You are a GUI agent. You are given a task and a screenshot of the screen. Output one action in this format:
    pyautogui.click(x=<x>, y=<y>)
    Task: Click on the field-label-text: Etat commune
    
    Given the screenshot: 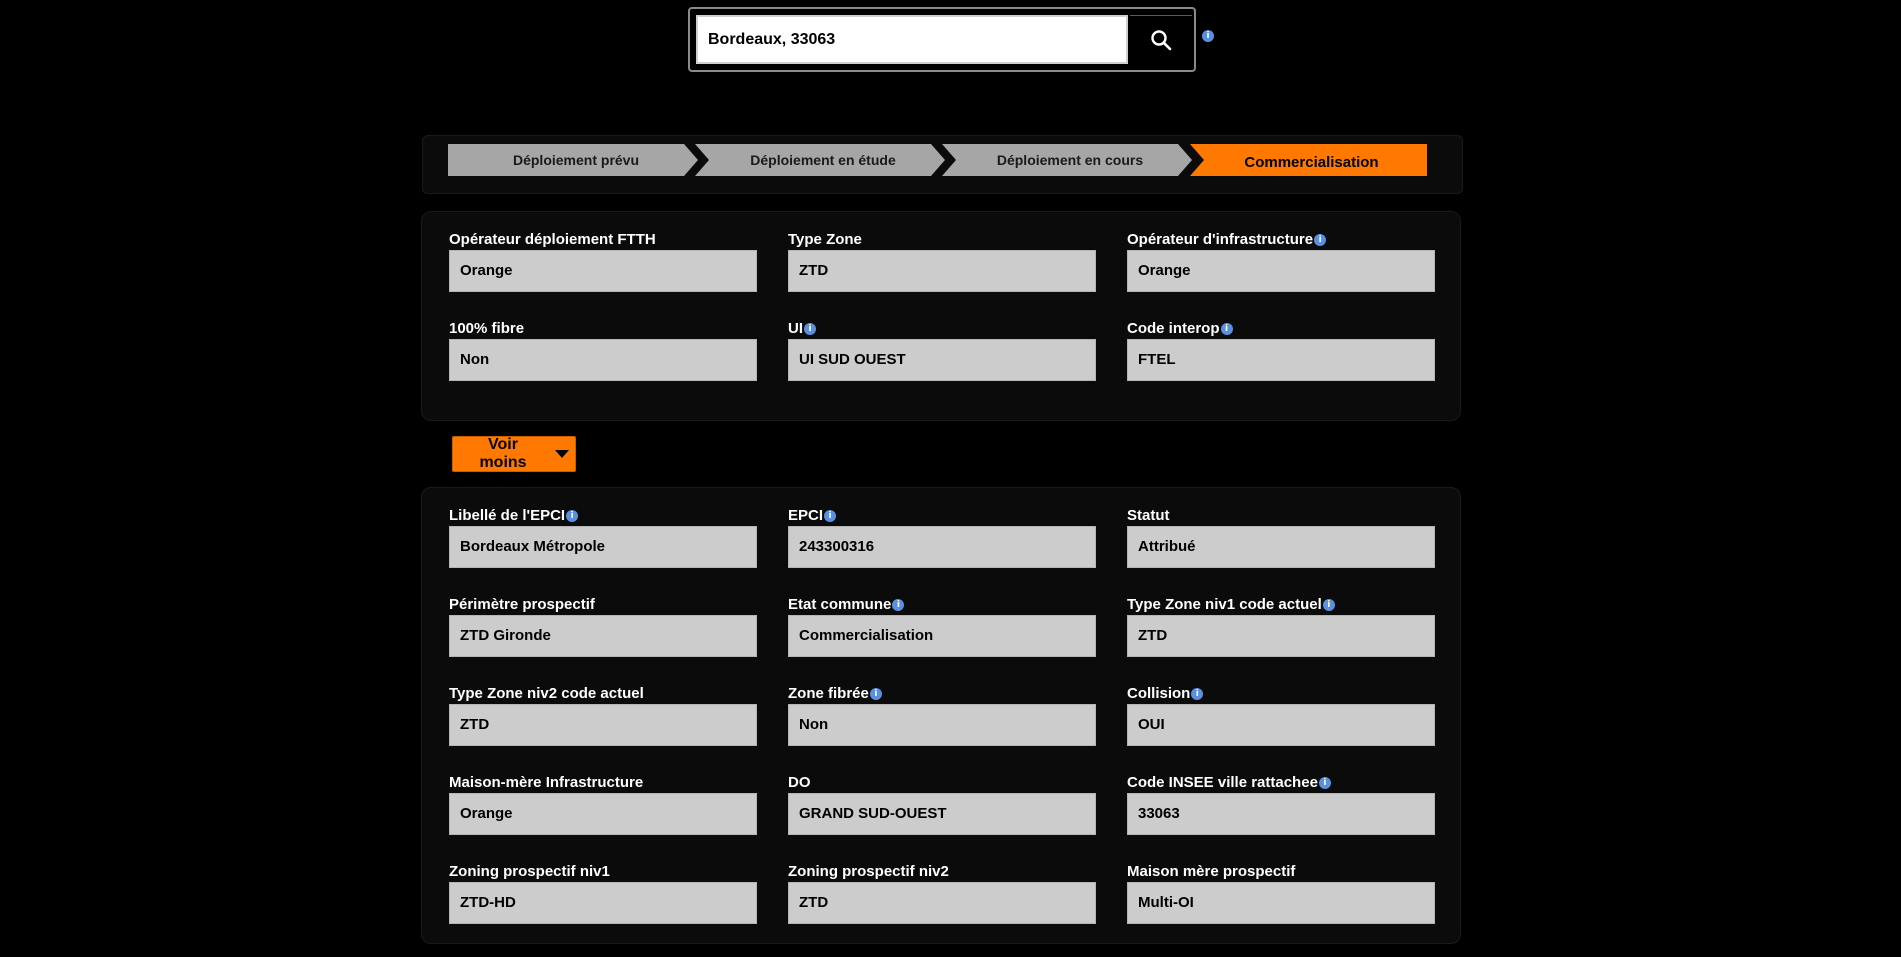 What is the action you would take?
    pyautogui.click(x=840, y=604)
    